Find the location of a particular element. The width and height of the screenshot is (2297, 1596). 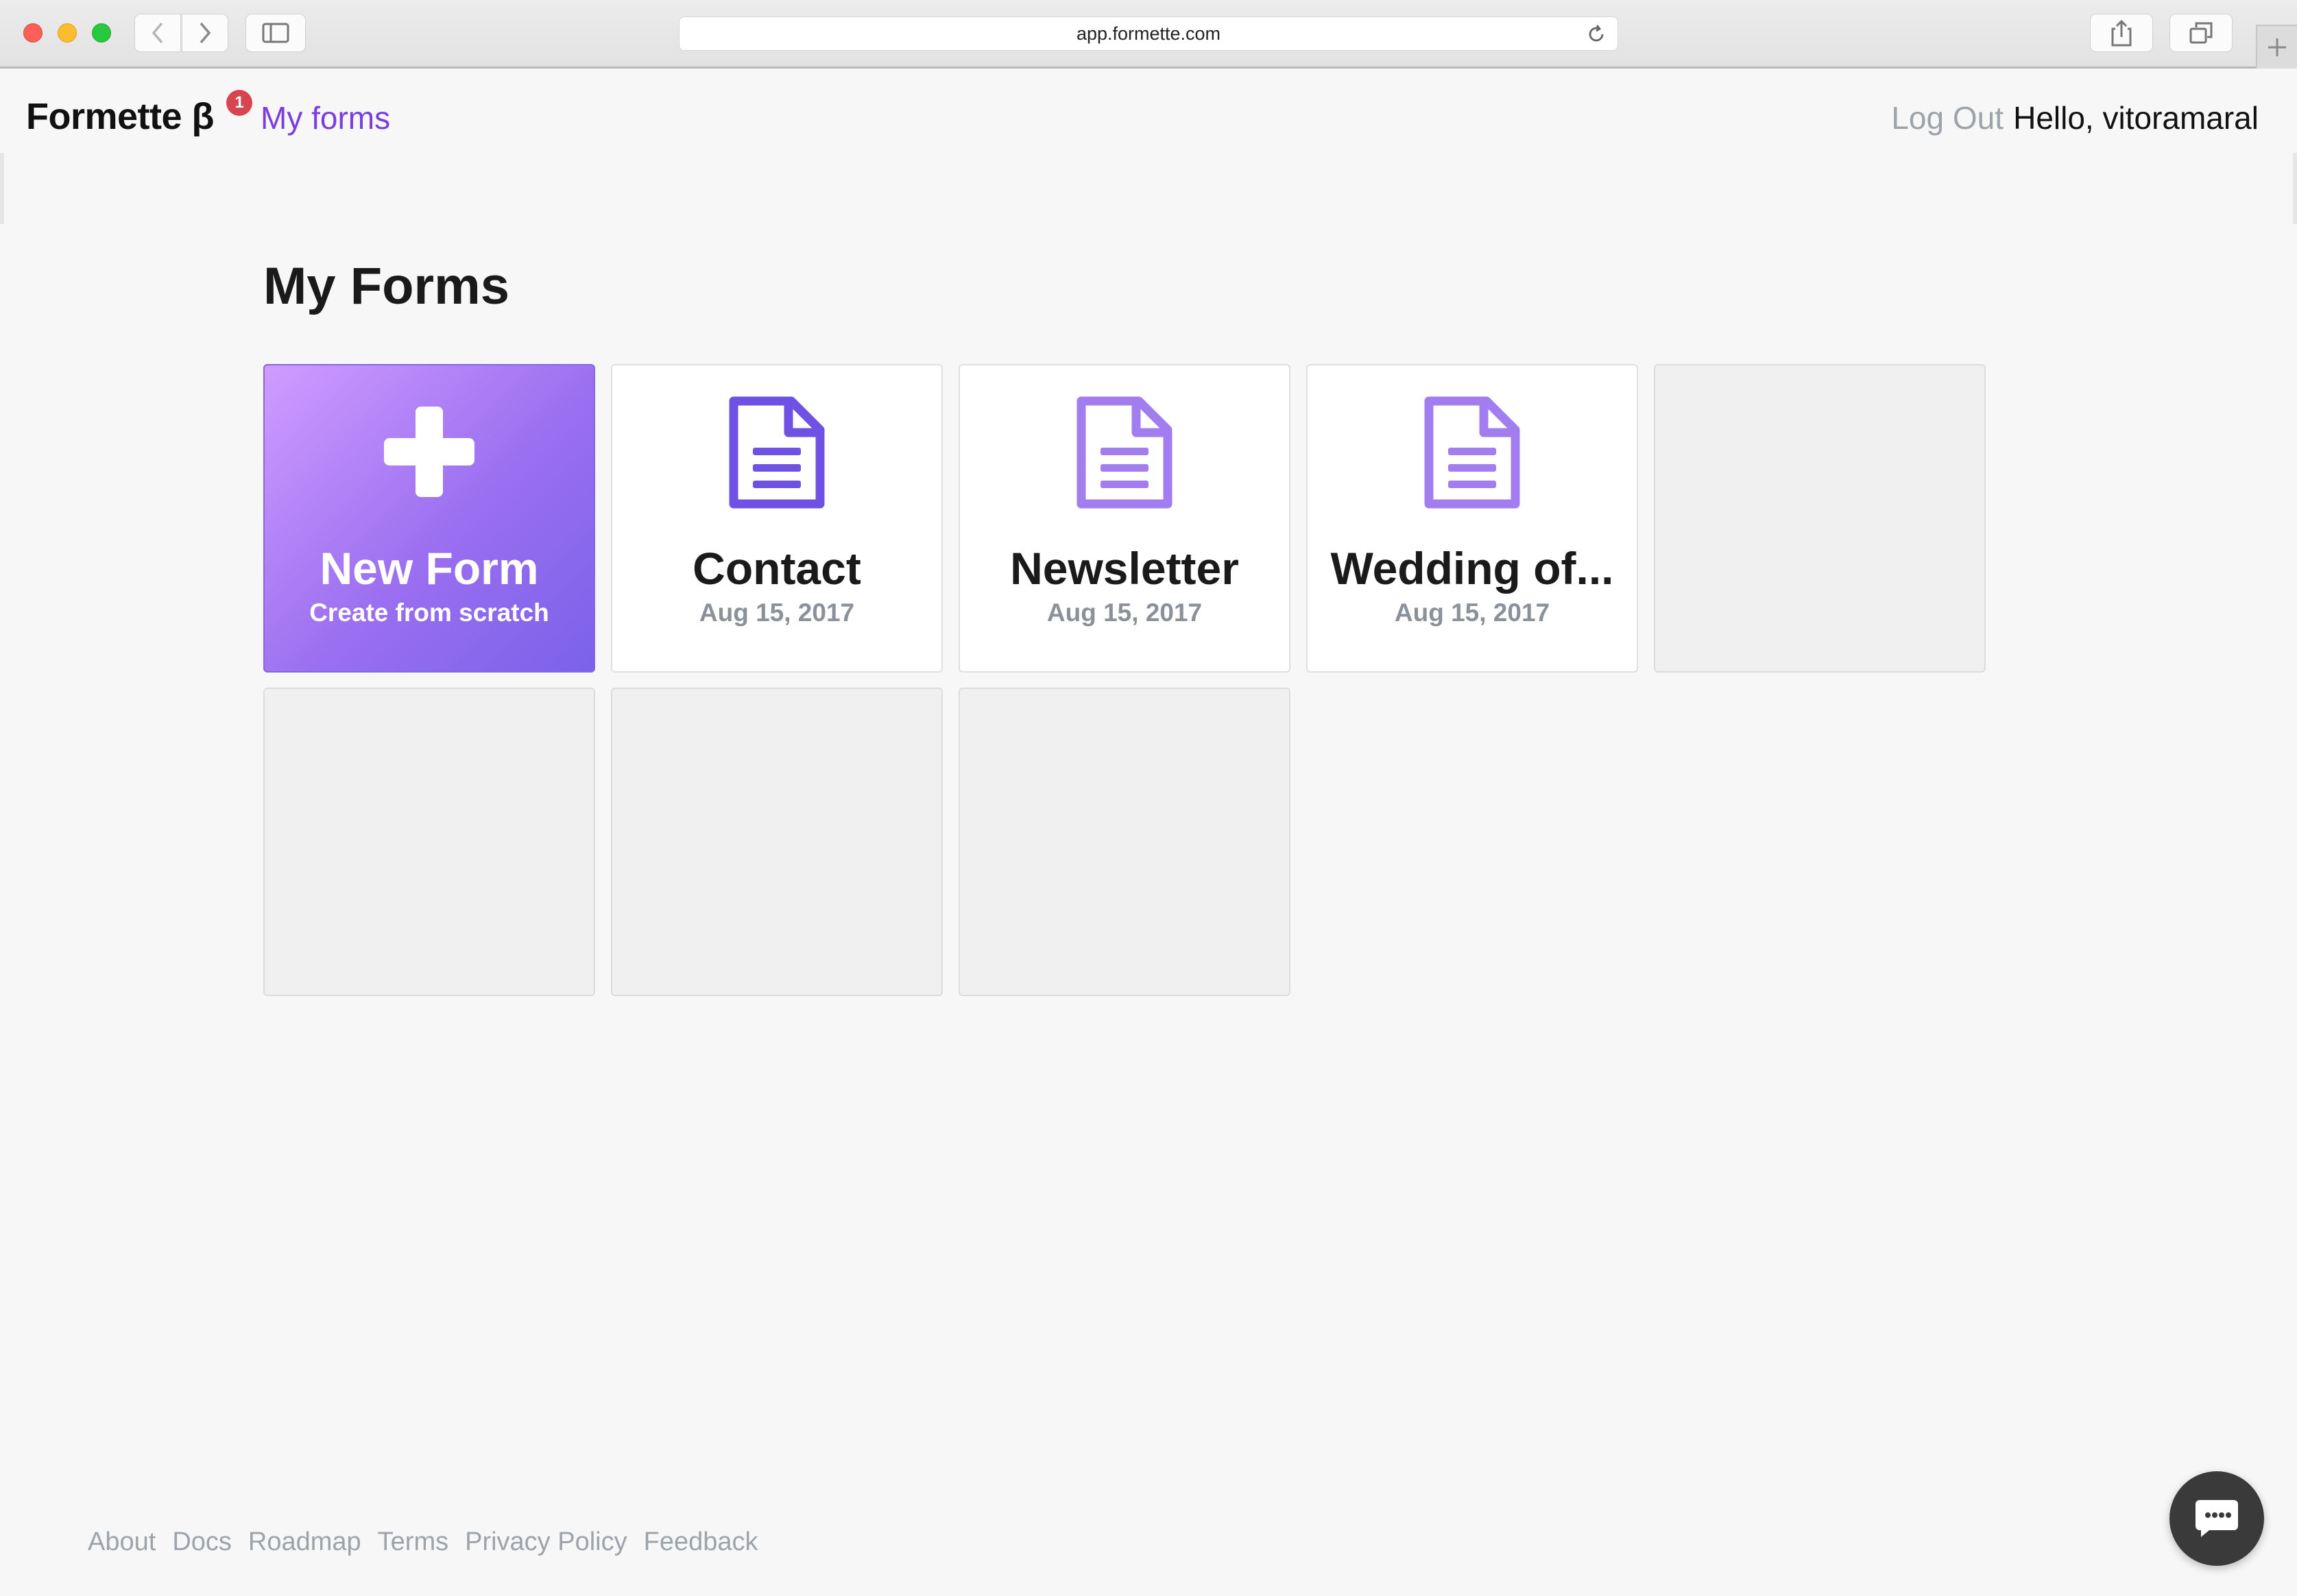

page-title: My Forms is located at coordinates (386, 286).